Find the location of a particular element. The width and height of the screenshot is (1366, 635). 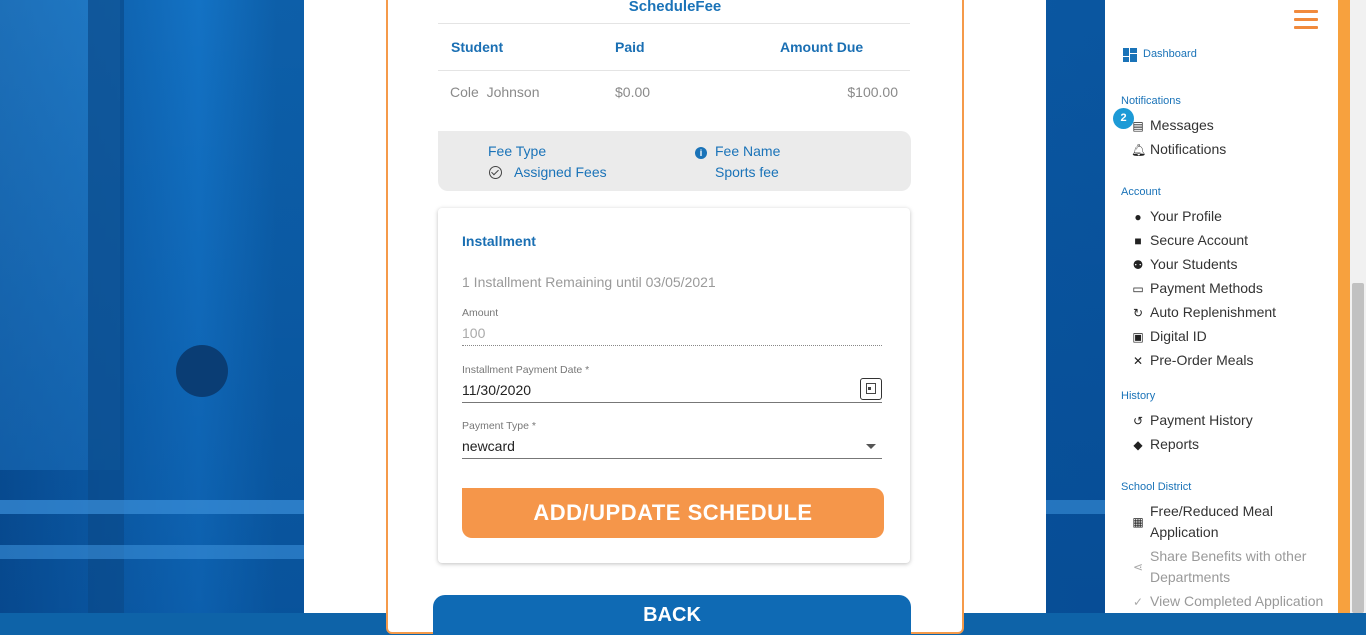

fee-type-value: Assigned Fees is located at coordinates (560, 172).